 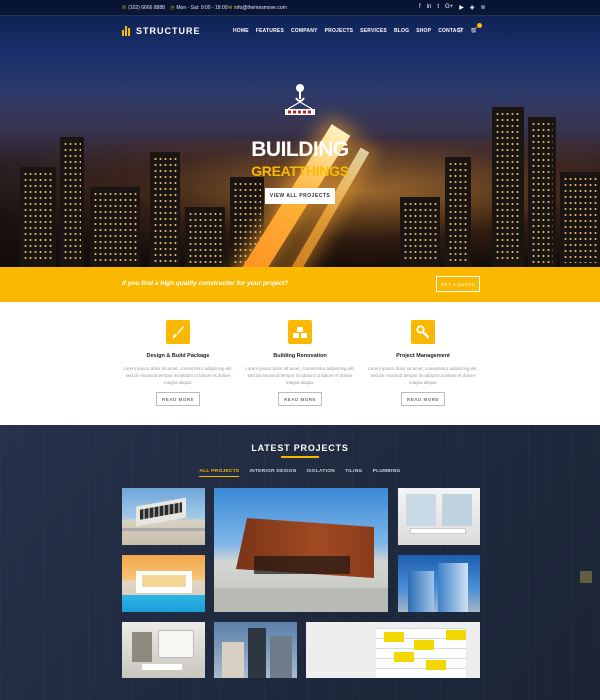 What do you see at coordinates (460, 30) in the screenshot?
I see `search-icon: ⚲` at bounding box center [460, 30].